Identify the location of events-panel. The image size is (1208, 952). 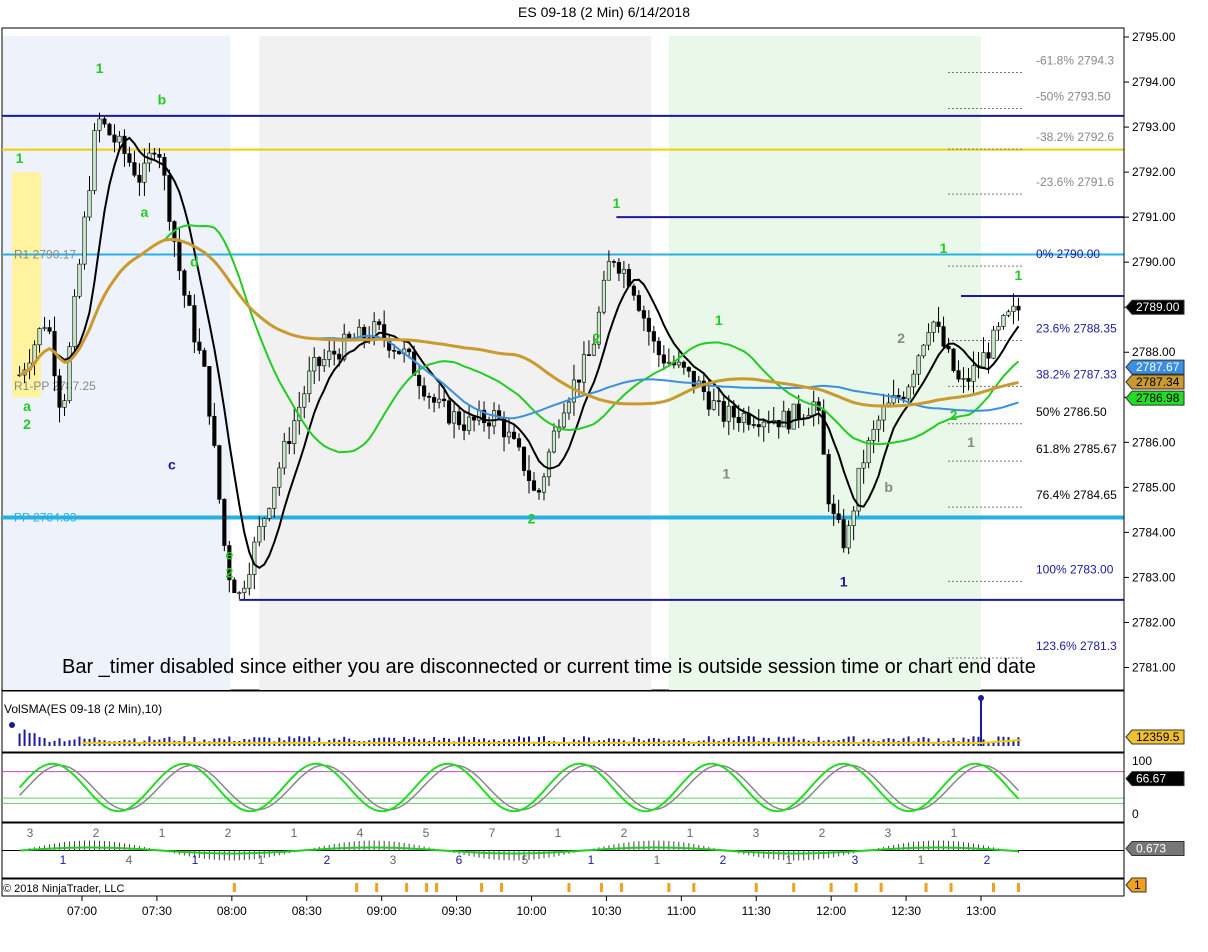
(563, 887).